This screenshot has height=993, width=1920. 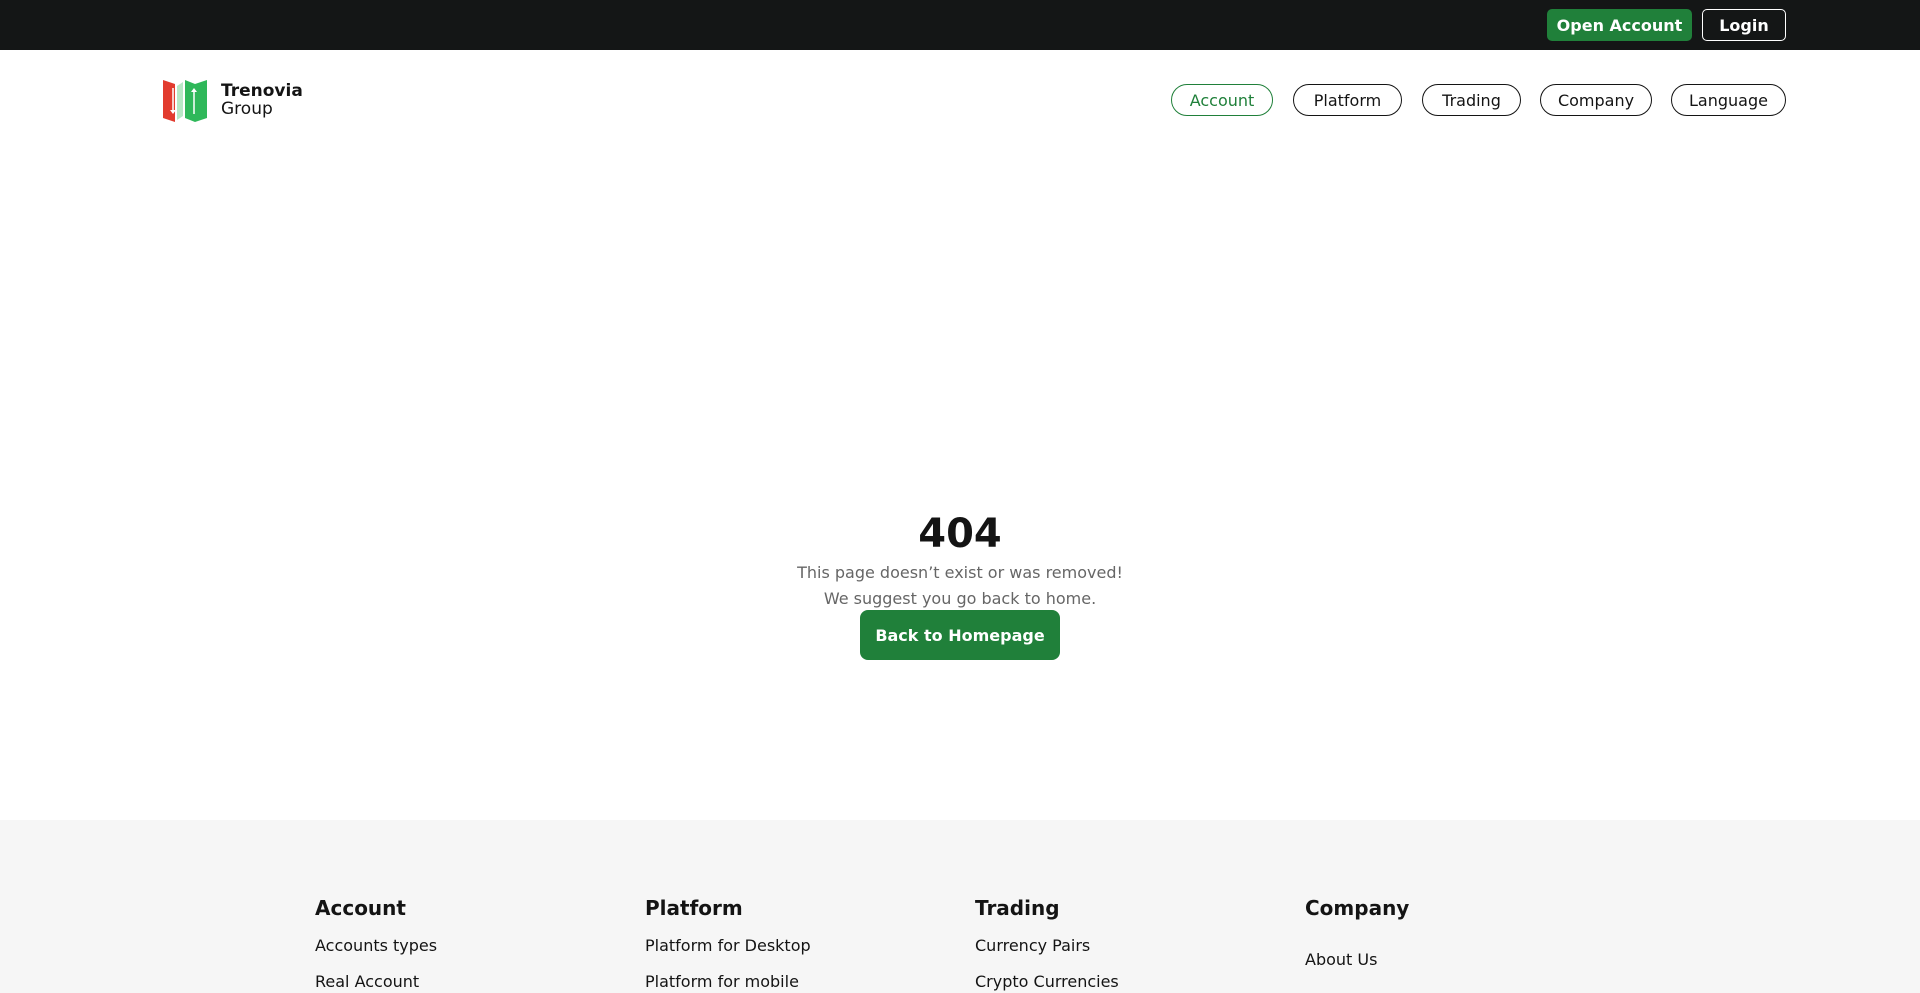 I want to click on brand-logo: Trenovia Group, so click(x=233, y=100).